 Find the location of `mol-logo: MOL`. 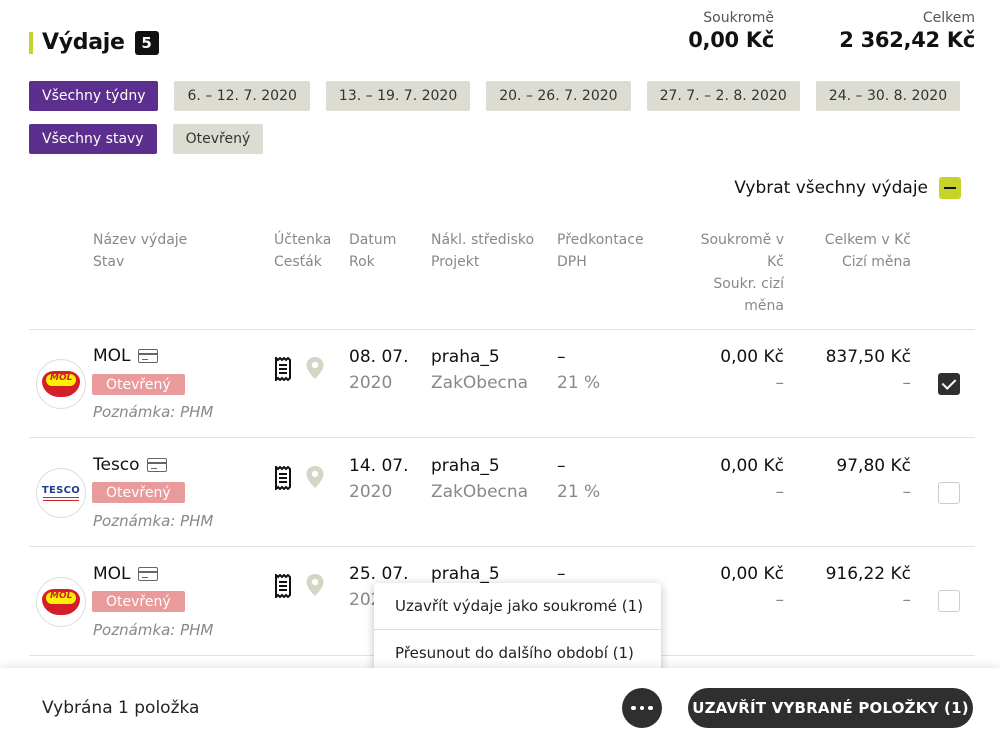

mol-logo: MOL is located at coordinates (61, 384).